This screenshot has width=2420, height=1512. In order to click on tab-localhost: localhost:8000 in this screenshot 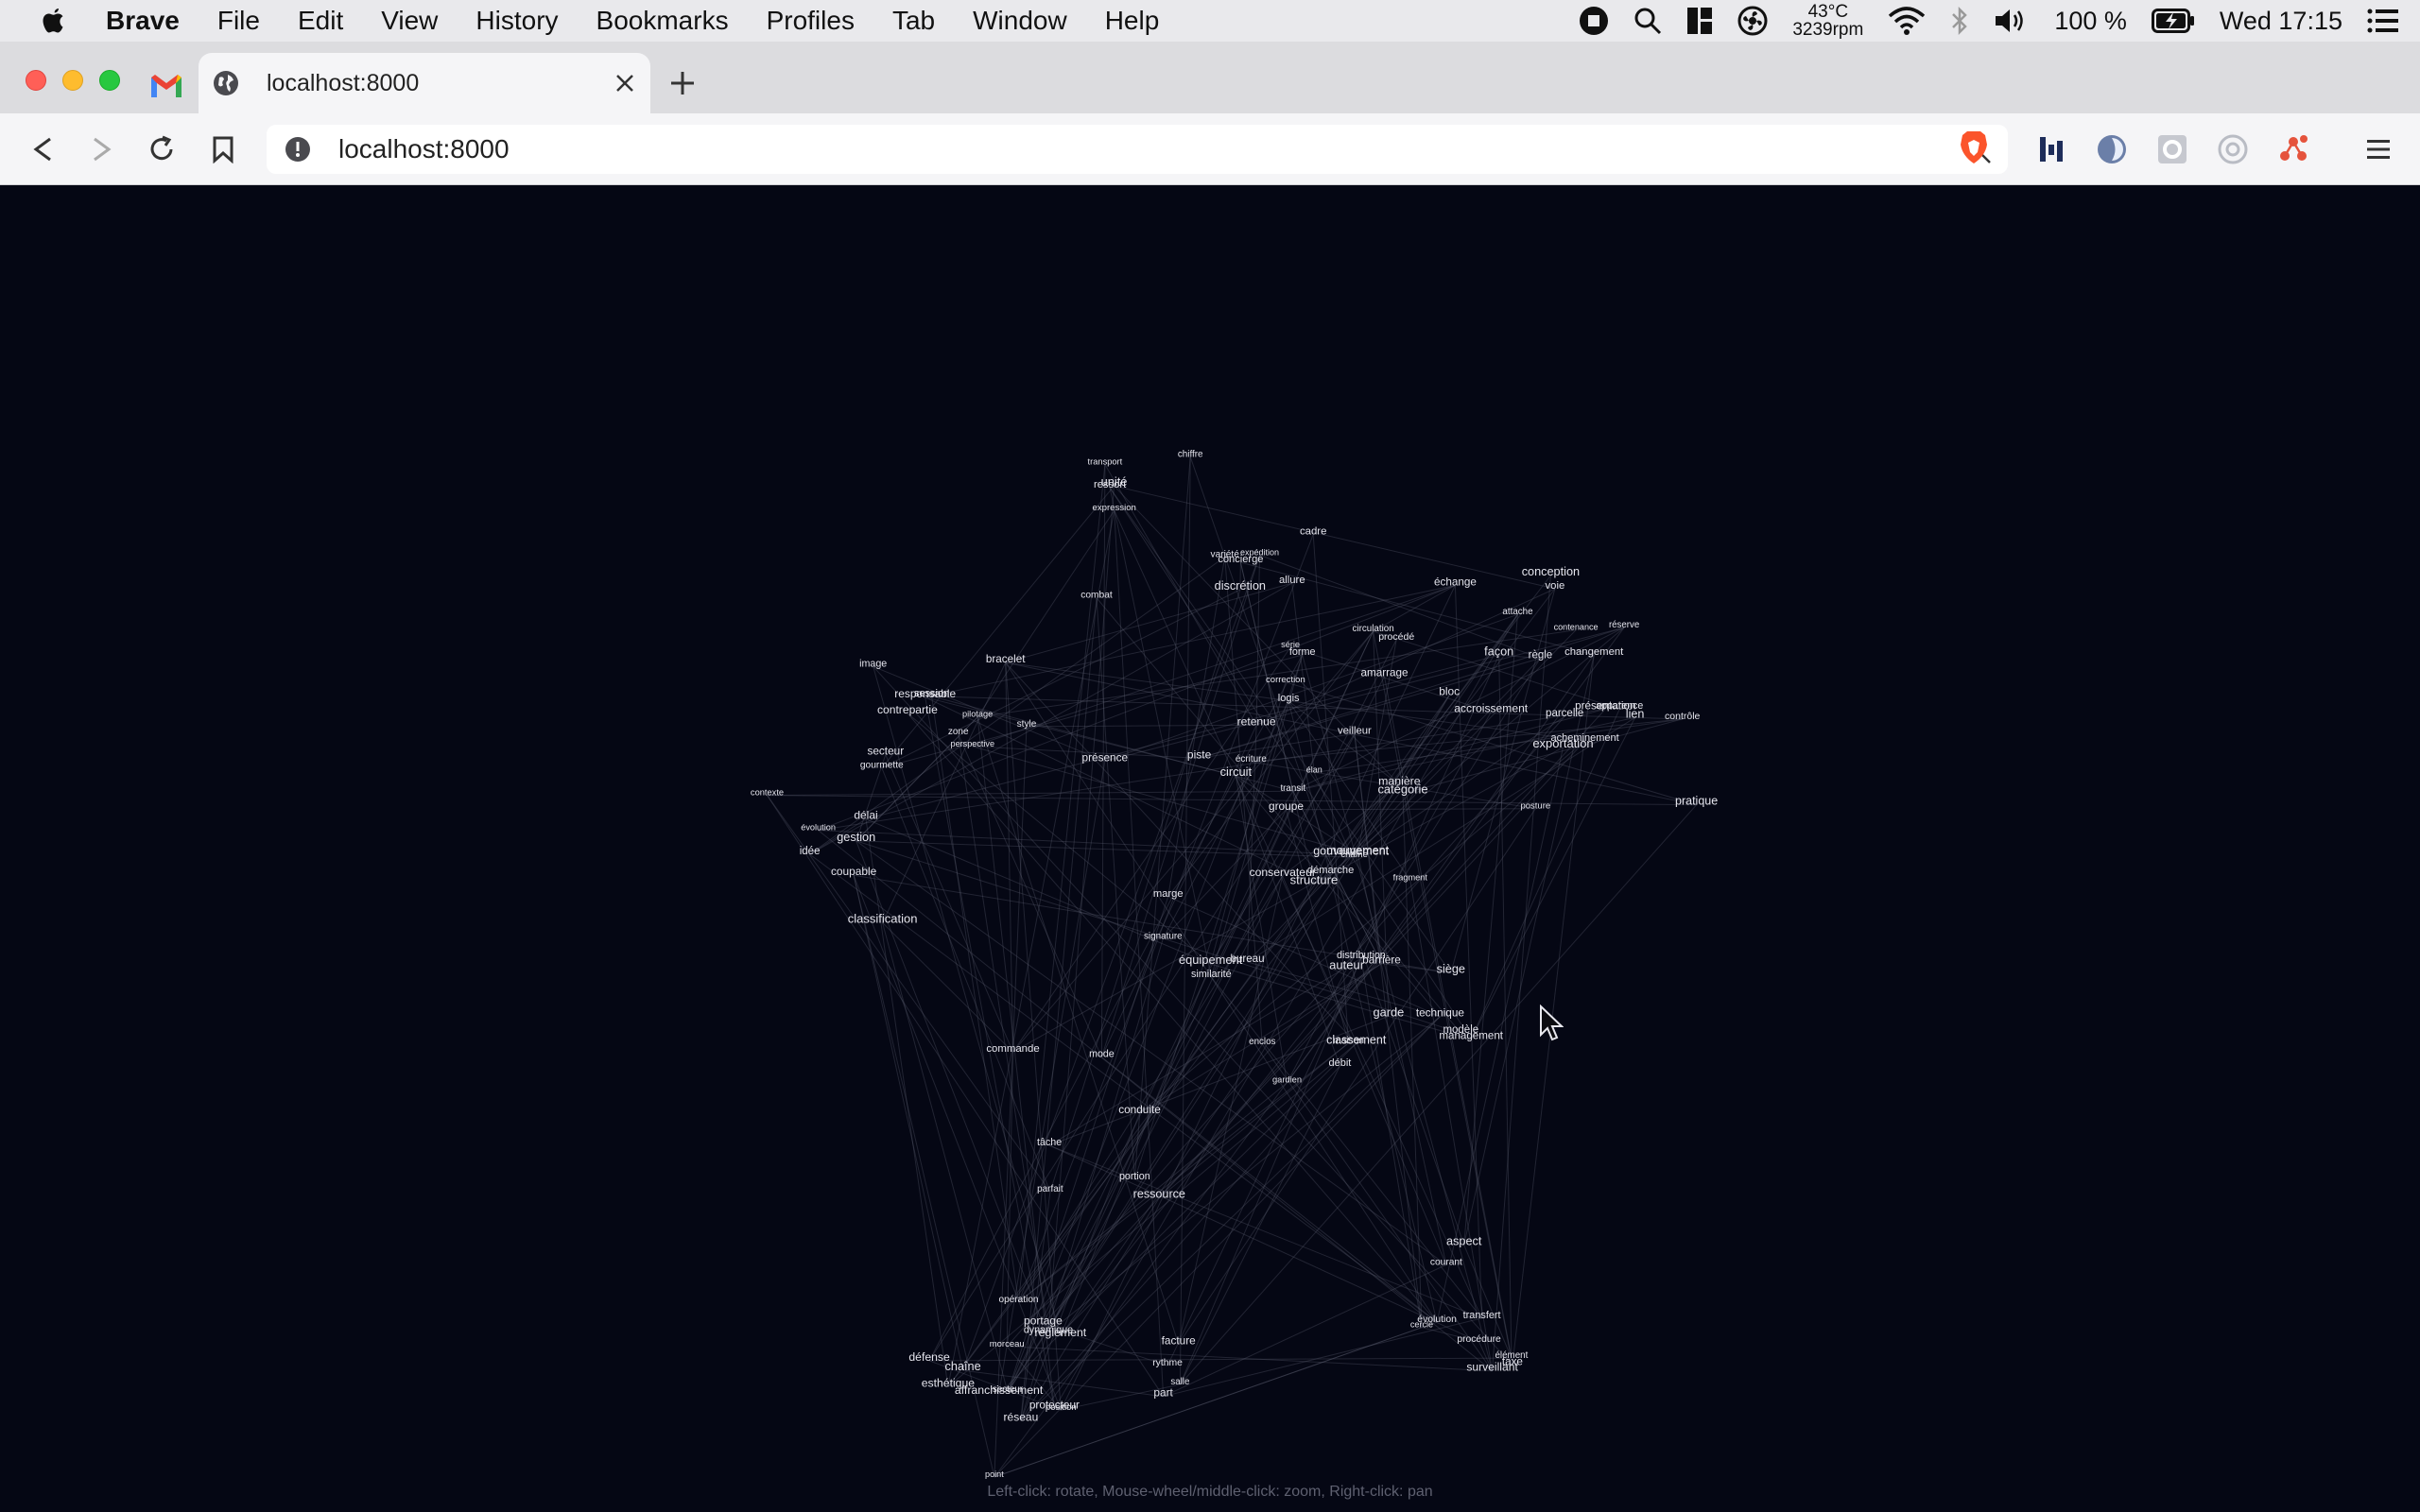, I will do `click(424, 83)`.